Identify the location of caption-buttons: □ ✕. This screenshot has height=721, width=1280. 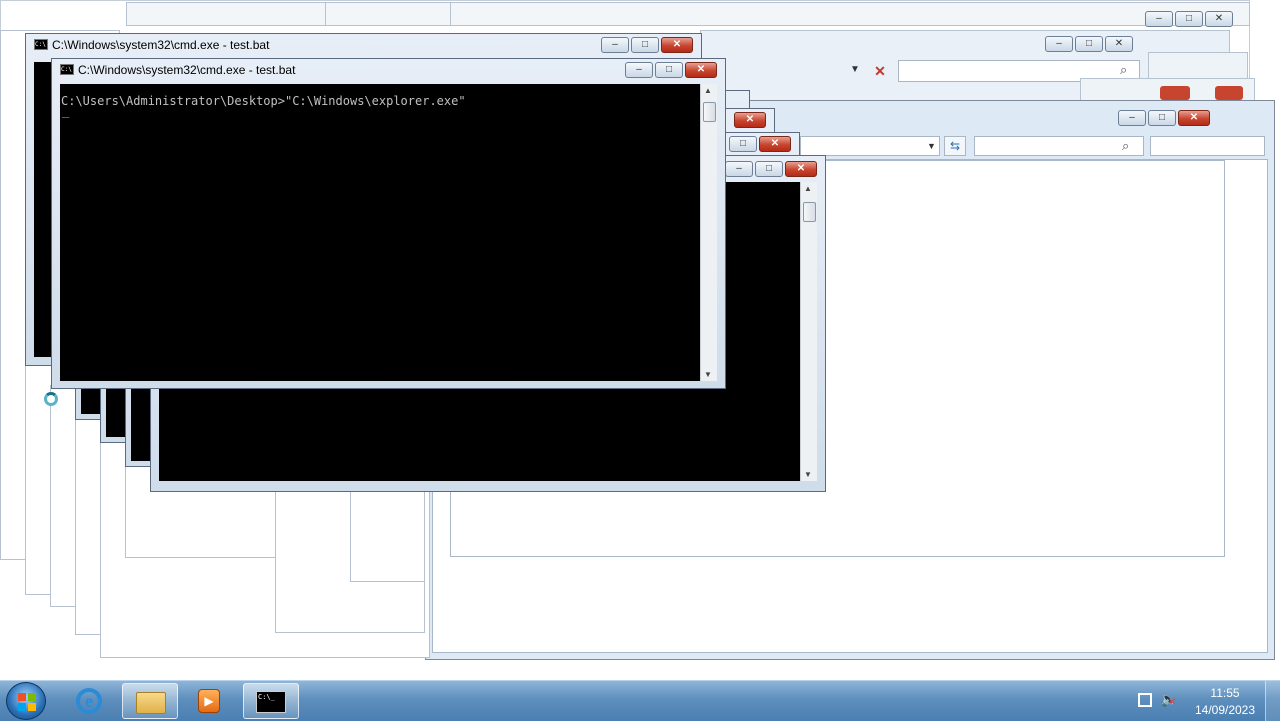
(760, 144).